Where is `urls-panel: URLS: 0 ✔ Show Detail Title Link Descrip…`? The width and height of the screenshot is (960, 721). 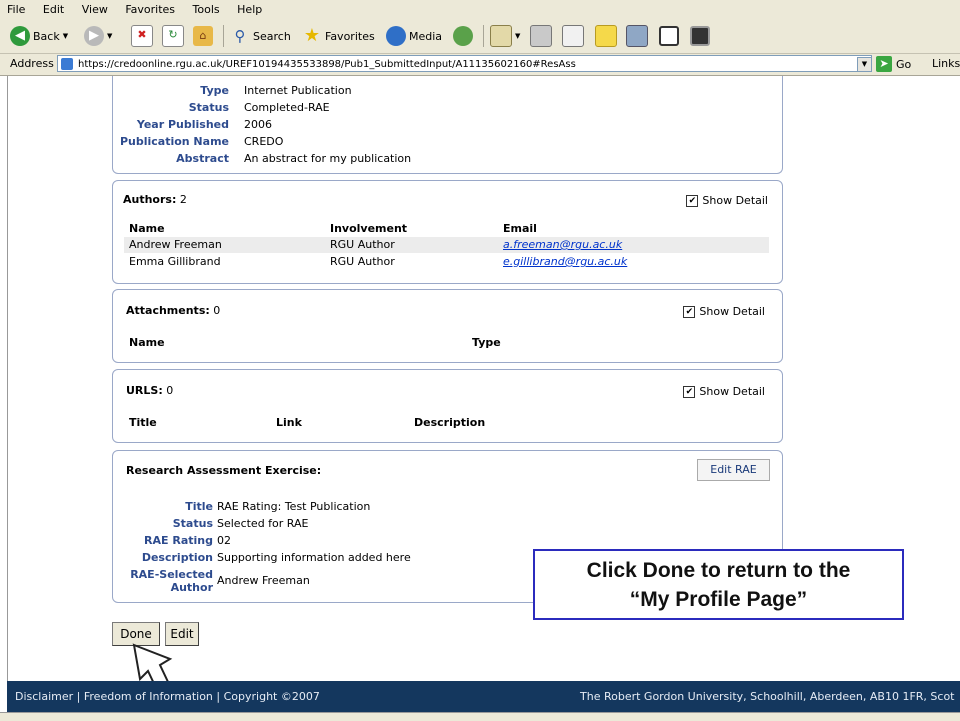 urls-panel: URLS: 0 ✔ Show Detail Title Link Descrip… is located at coordinates (447, 406).